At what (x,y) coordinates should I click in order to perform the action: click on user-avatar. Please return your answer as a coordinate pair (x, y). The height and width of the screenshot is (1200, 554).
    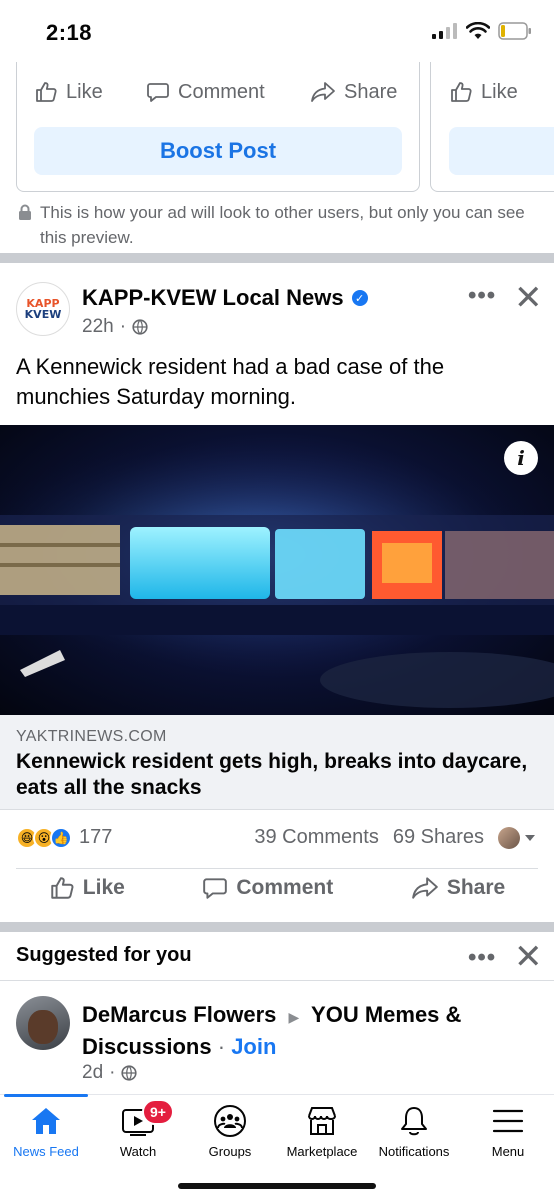
    Looking at the image, I should click on (43, 1023).